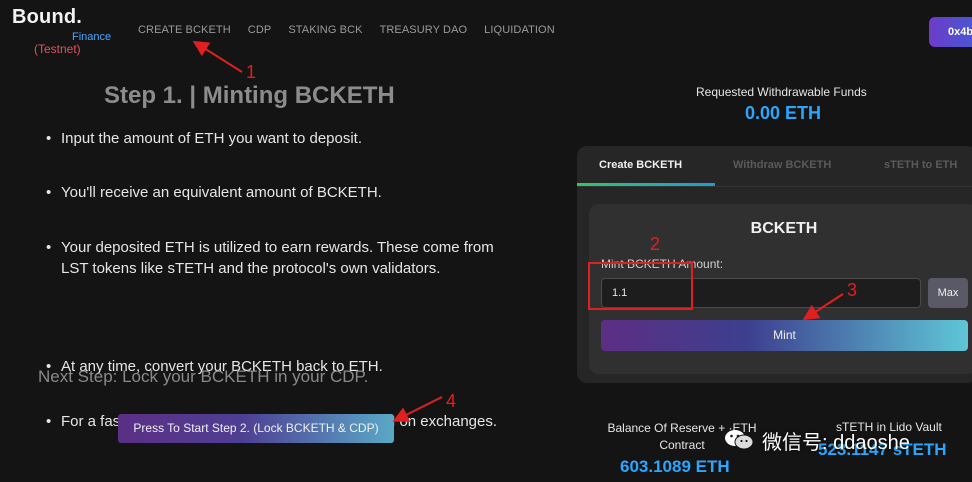 The width and height of the screenshot is (972, 482). Describe the element at coordinates (249, 95) in the screenshot. I see `page-title: Step 1. | Minting BCKETH` at that location.